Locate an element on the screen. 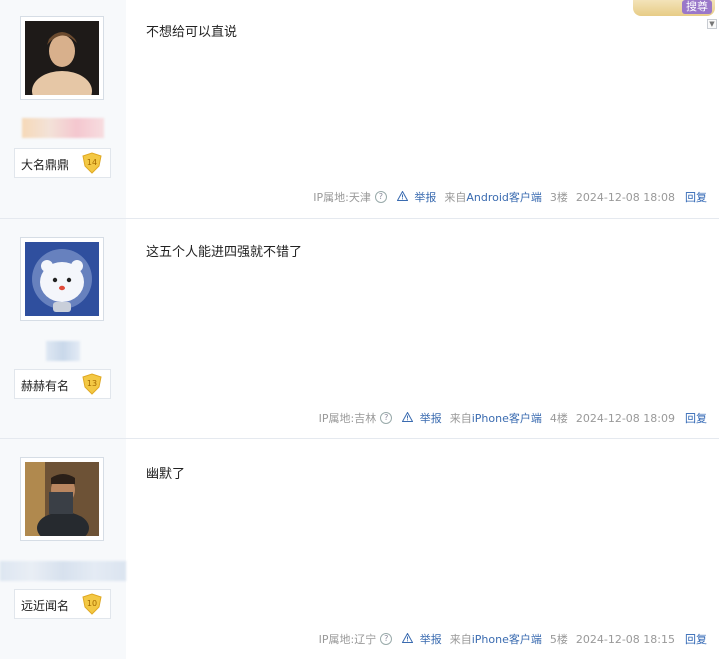  username: 远近闻名 is located at coordinates (45, 605).